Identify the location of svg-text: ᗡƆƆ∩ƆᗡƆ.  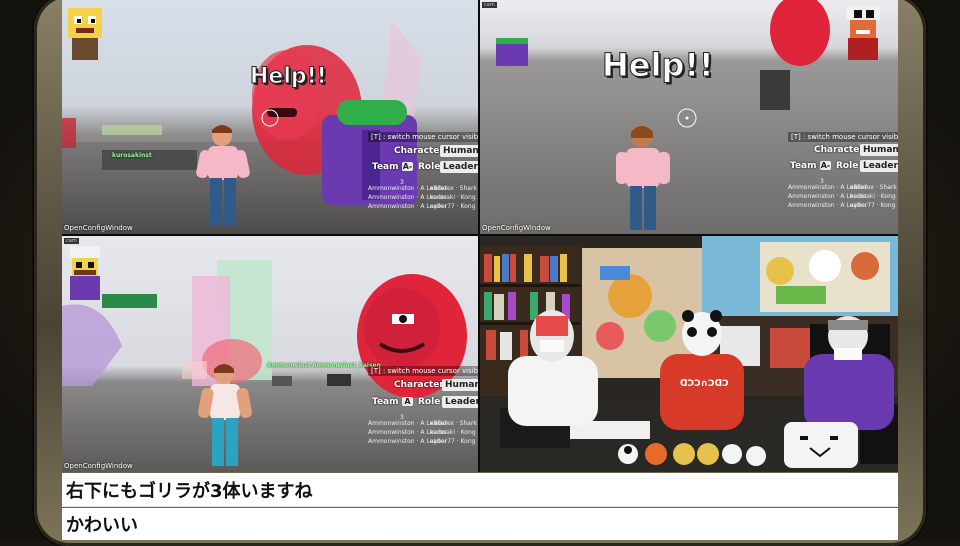
(704, 384).